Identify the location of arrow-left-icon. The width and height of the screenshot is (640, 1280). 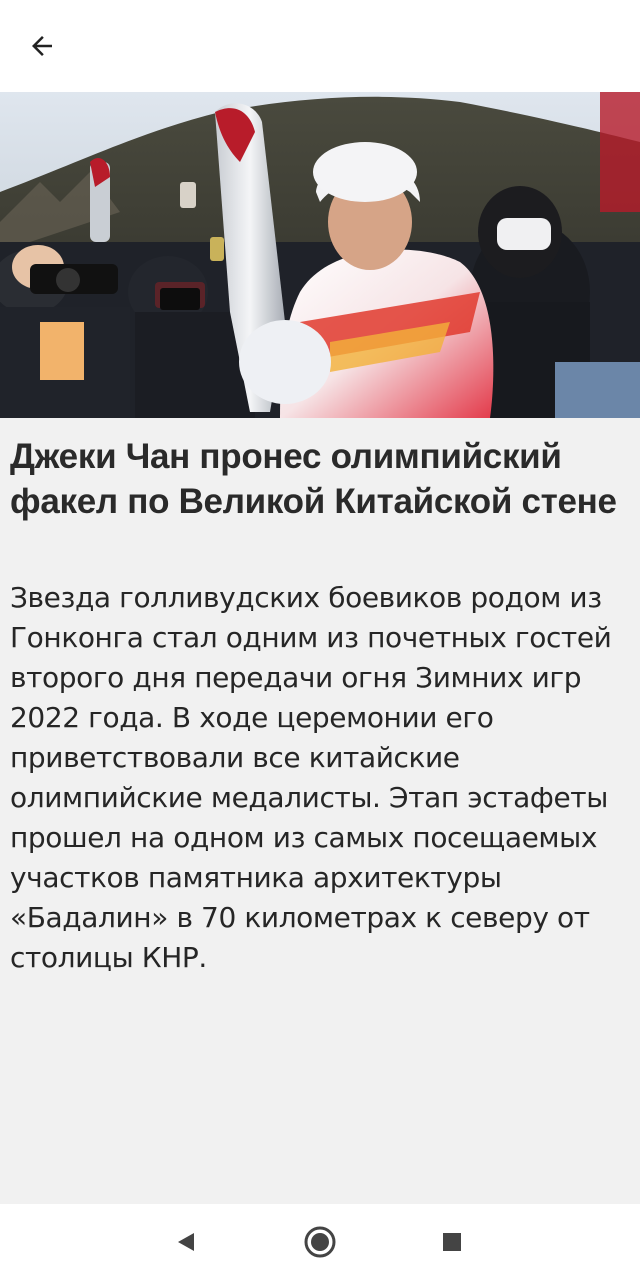
(42, 46).